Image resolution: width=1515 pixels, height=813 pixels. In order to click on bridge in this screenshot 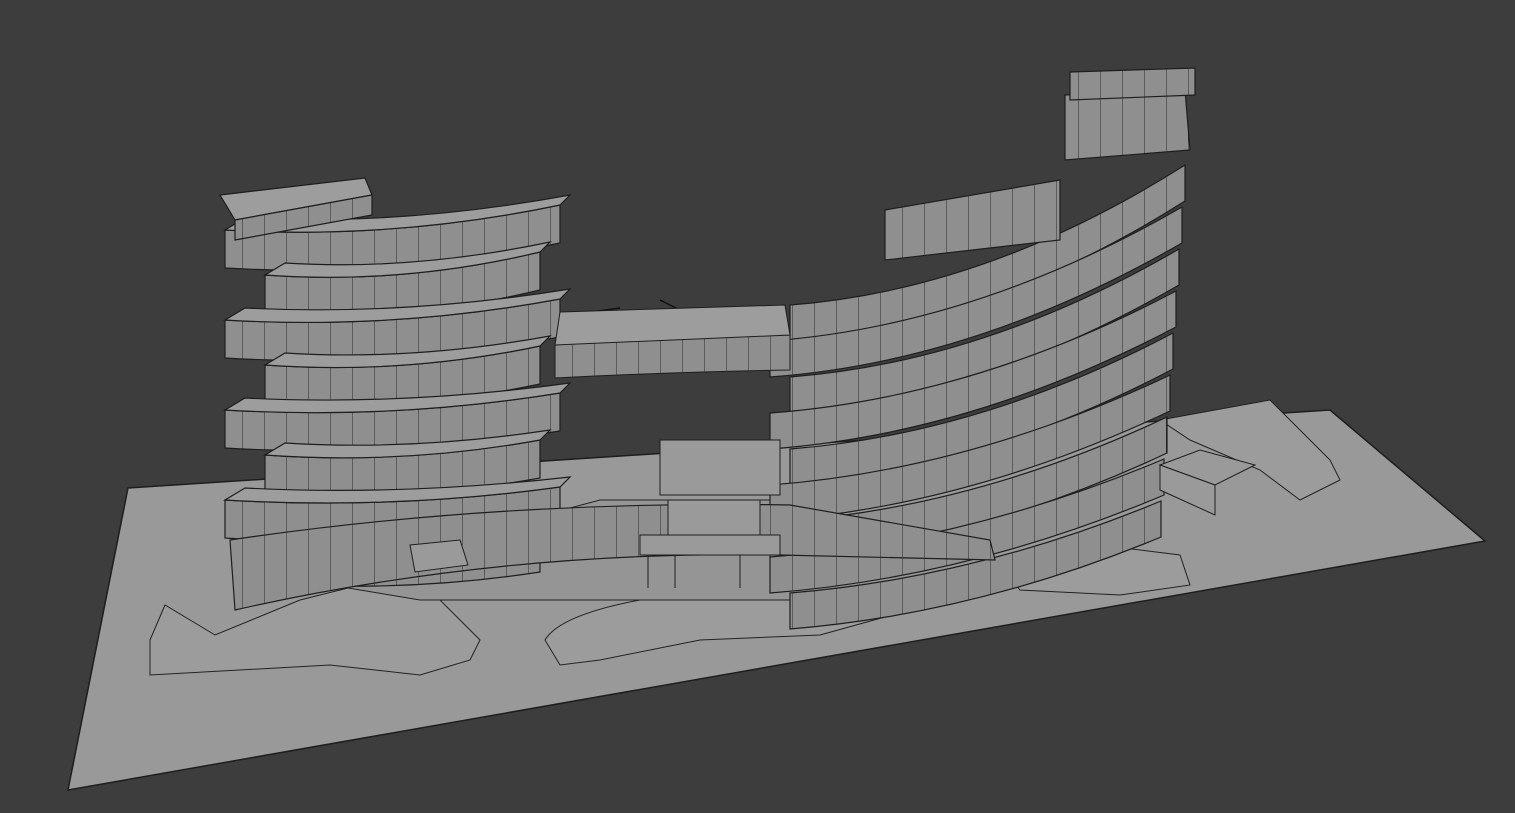, I will do `click(672, 341)`.